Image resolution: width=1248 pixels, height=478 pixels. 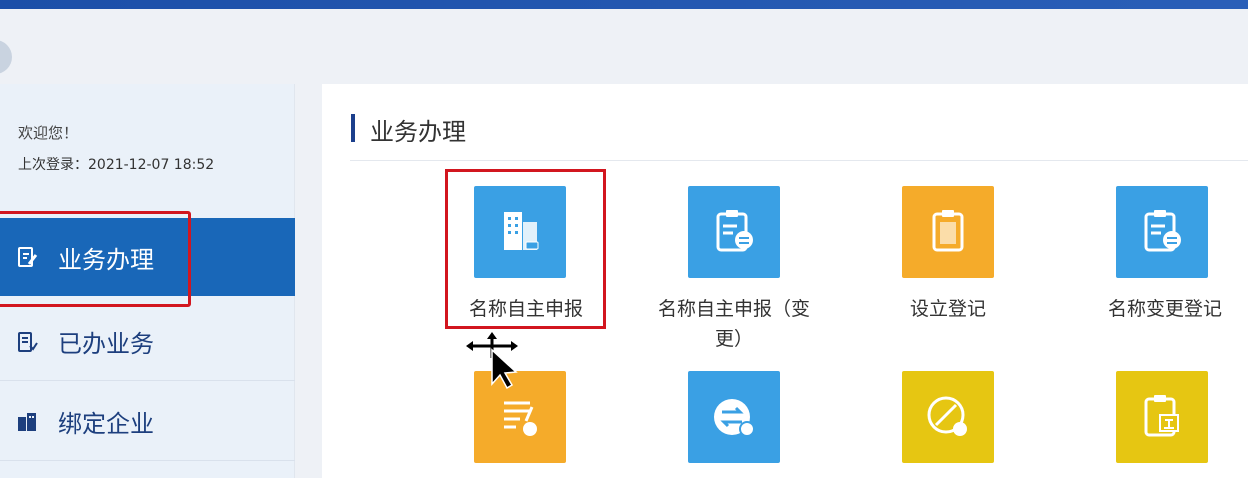 What do you see at coordinates (27, 342) in the screenshot?
I see `done-doc-icon` at bounding box center [27, 342].